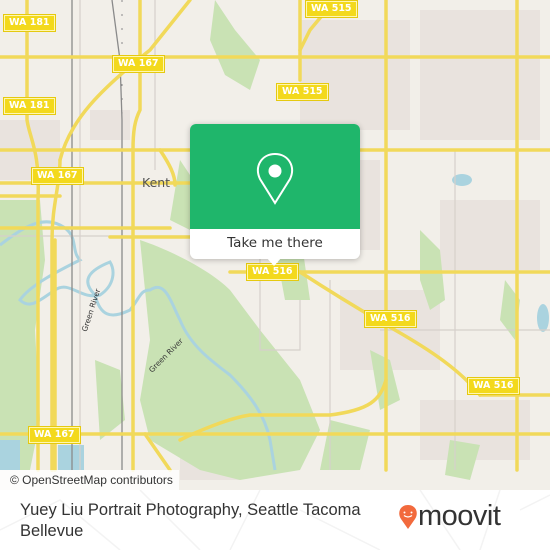 The image size is (550, 550). Describe the element at coordinates (89, 480) in the screenshot. I see `map-attribution: © OpenStreetMap contributors` at that location.